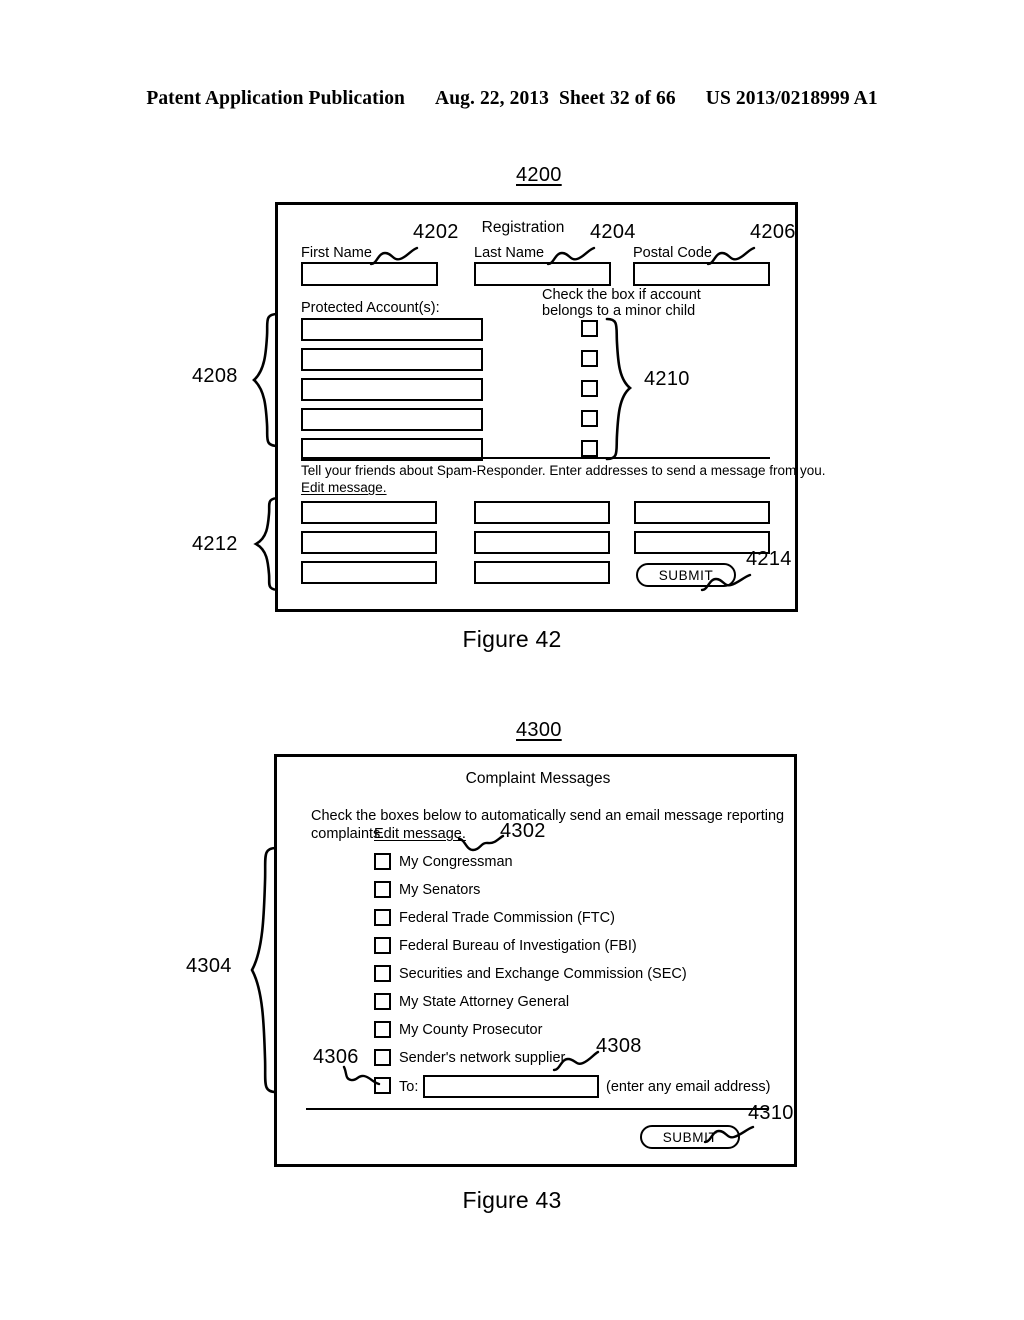 This screenshot has width=1024, height=1320. Describe the element at coordinates (511, 1086) in the screenshot. I see `to-email-input` at that location.